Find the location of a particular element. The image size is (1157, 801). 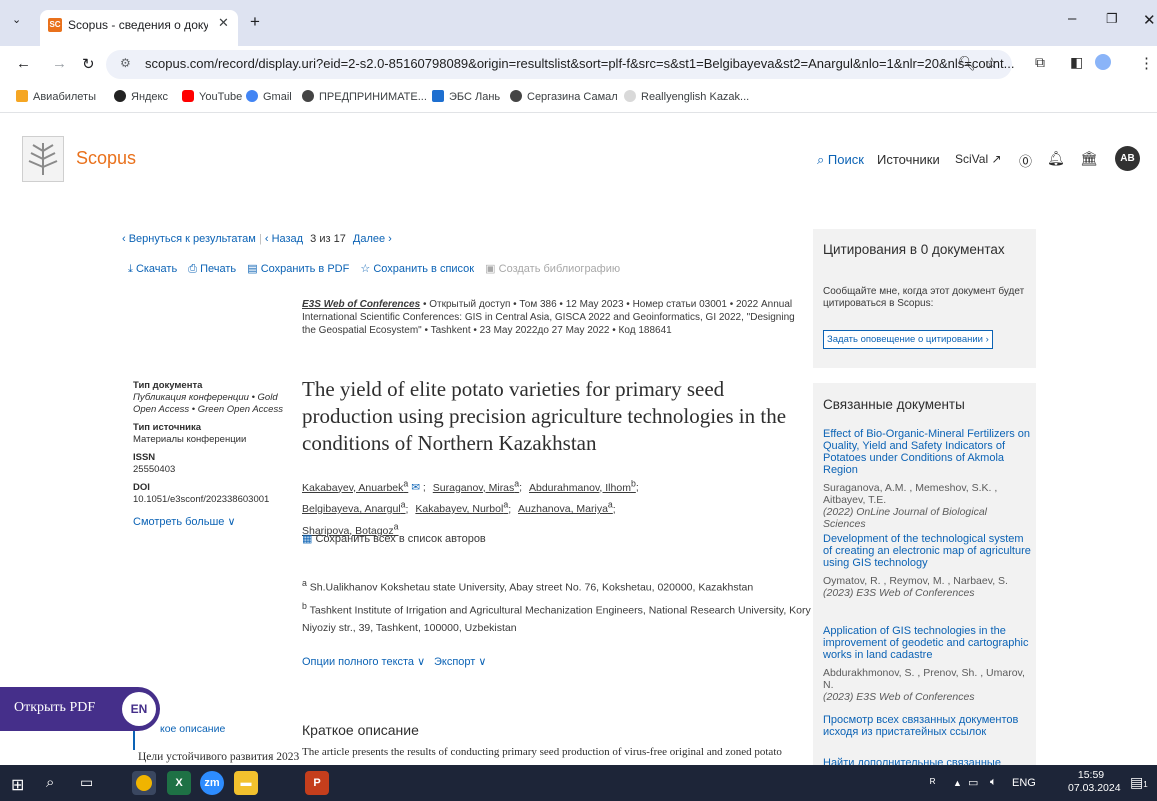

zoom-icon: 🔍︎ is located at coordinates (967, 63).